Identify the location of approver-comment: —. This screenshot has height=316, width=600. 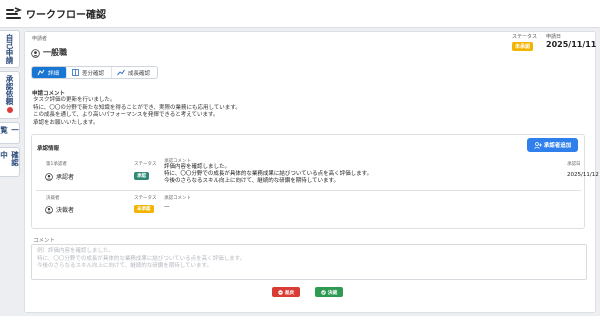
(167, 207).